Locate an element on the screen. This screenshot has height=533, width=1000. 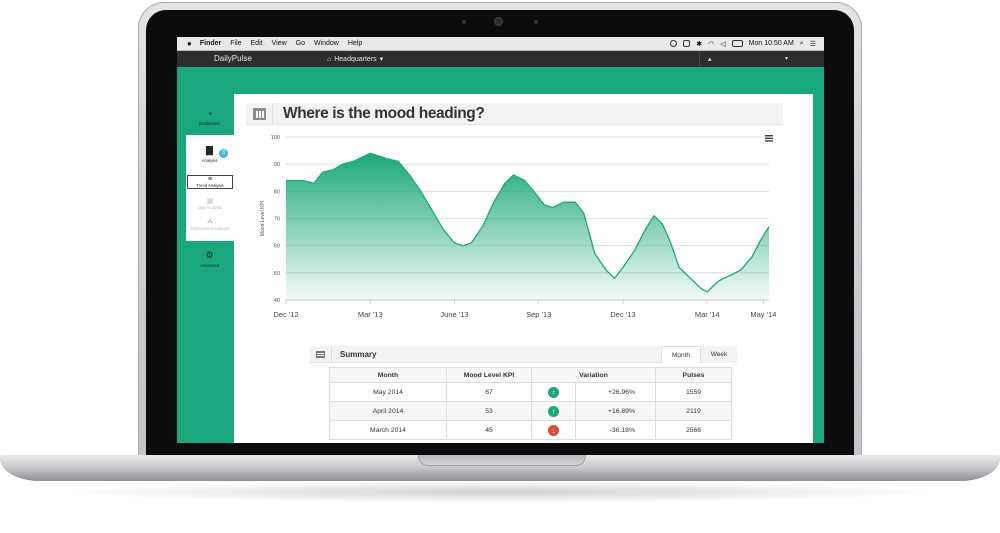
x-tick-label: Sep '13 is located at coordinates (538, 314).